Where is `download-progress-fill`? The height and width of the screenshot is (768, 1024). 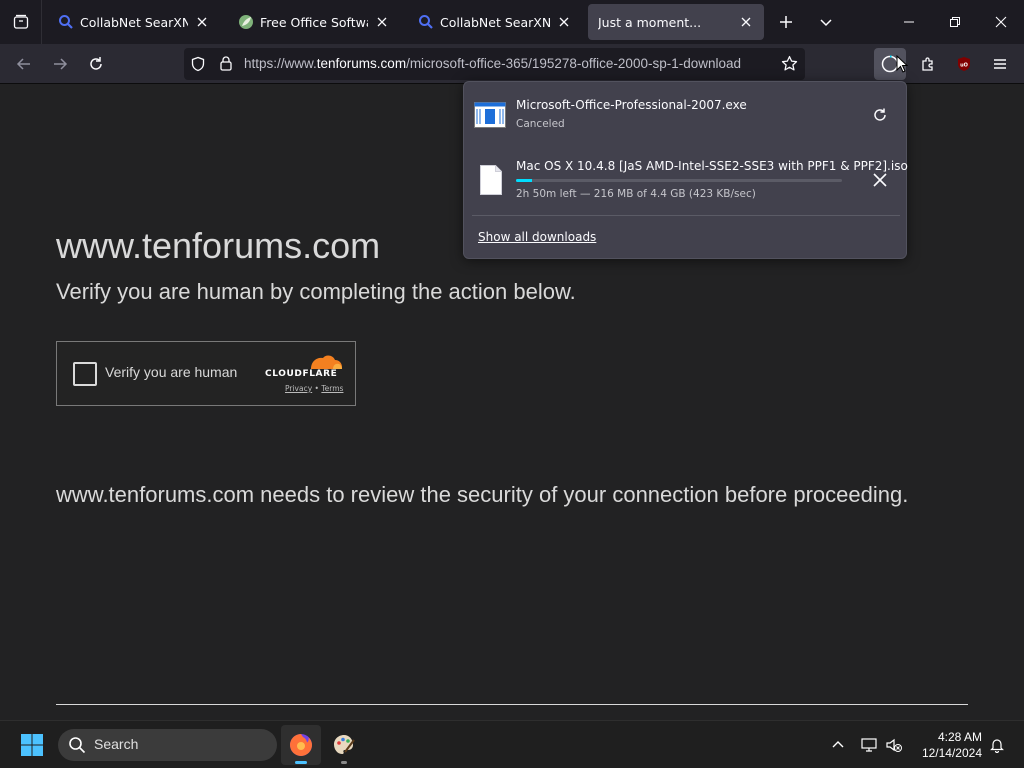 download-progress-fill is located at coordinates (524, 180).